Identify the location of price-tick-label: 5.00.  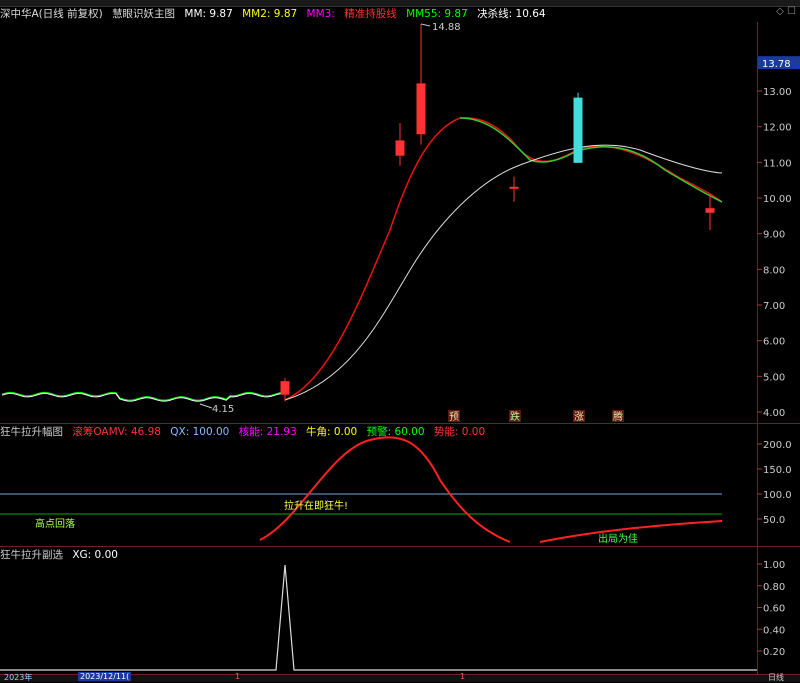
(774, 377).